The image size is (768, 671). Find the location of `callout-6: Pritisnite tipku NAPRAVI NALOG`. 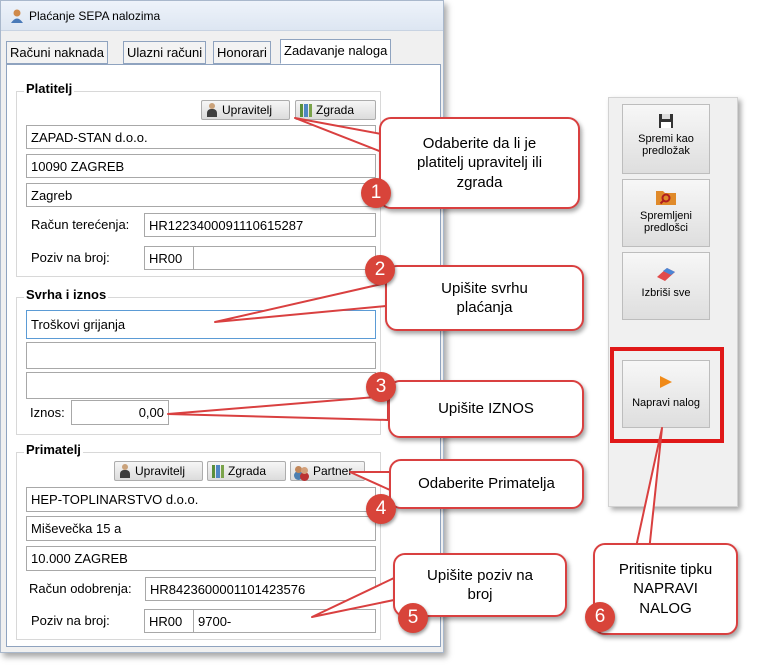

callout-6: Pritisnite tipku NAPRAVI NALOG is located at coordinates (665, 589).